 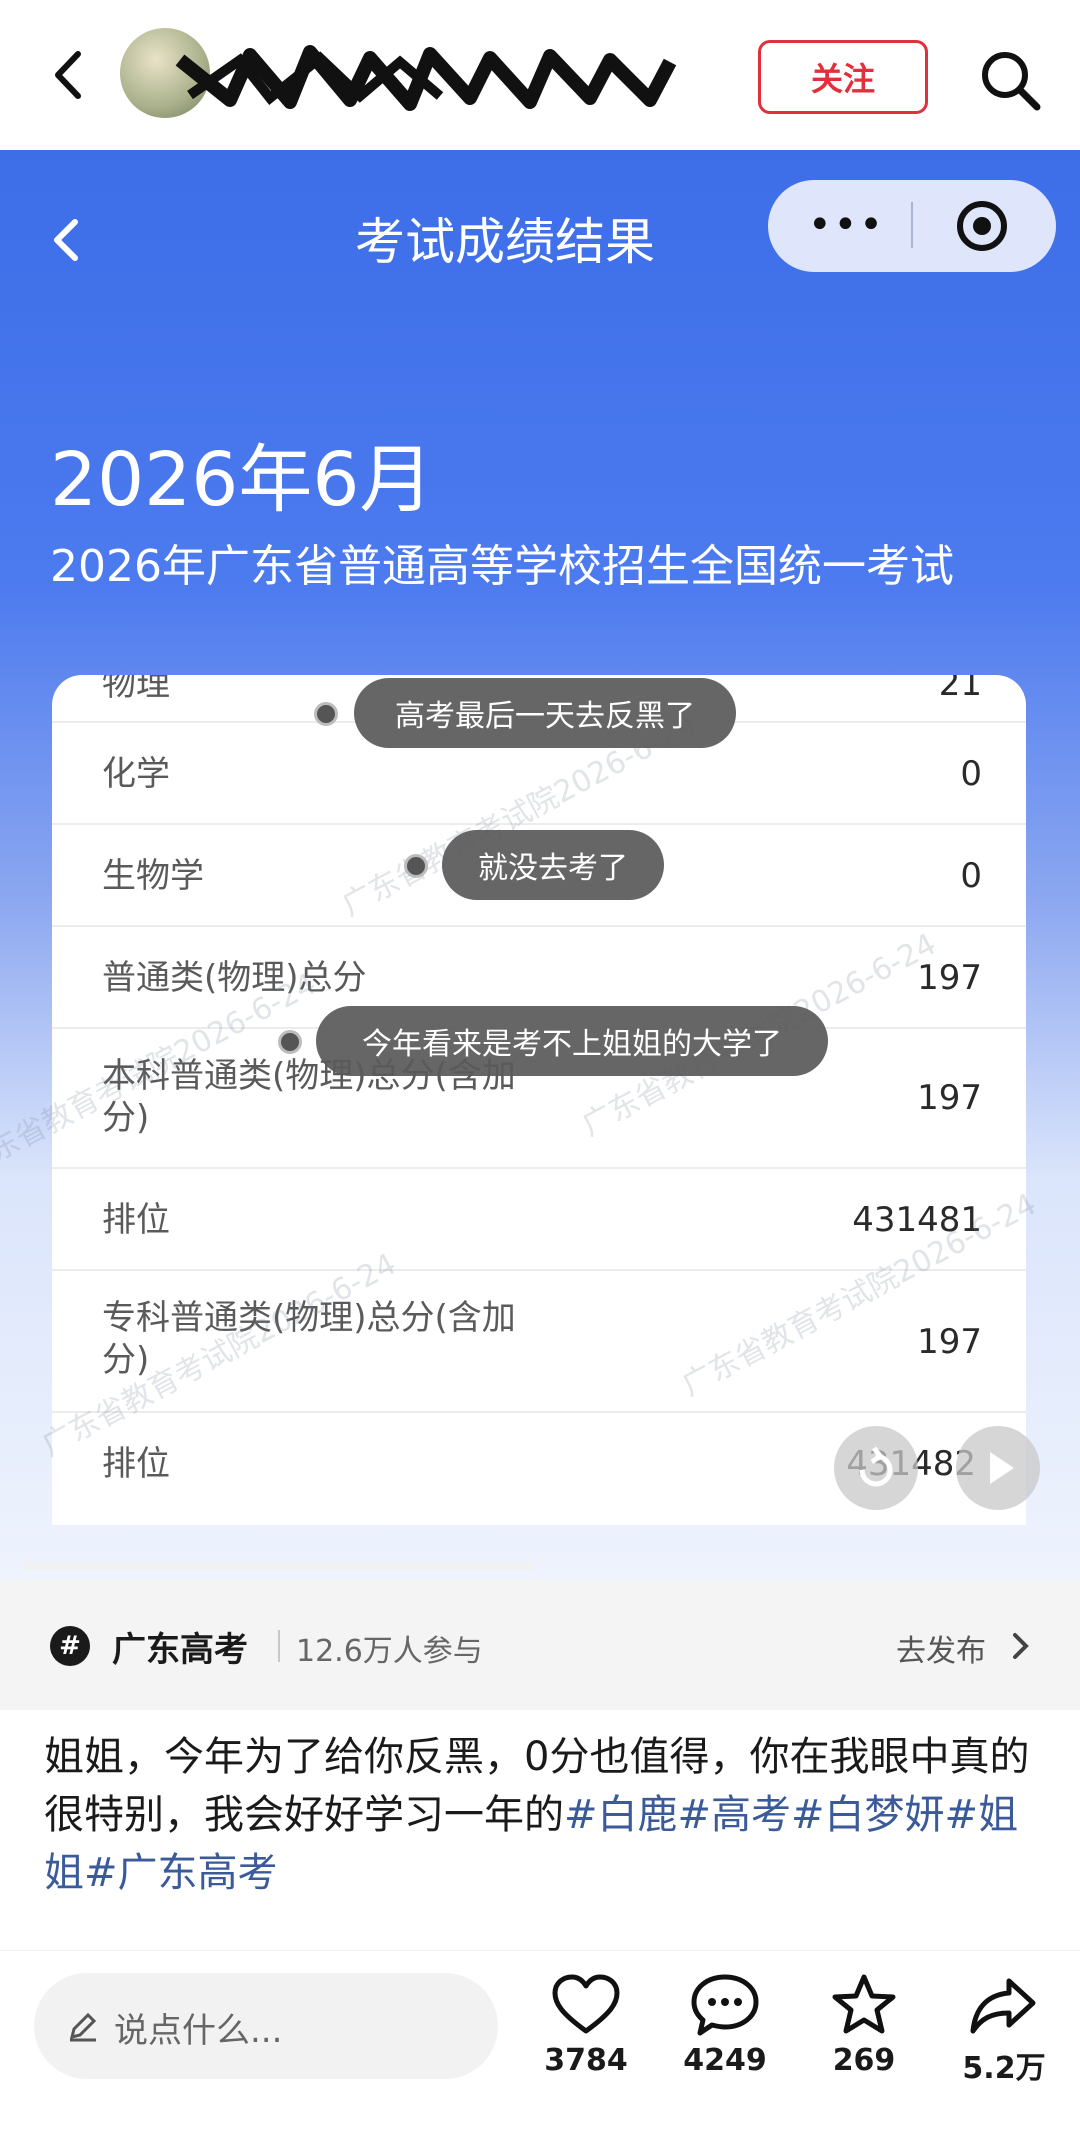 What do you see at coordinates (572, 1041) in the screenshot?
I see `danmu-bubble: 今年看来是考不上姐姐的大学了` at bounding box center [572, 1041].